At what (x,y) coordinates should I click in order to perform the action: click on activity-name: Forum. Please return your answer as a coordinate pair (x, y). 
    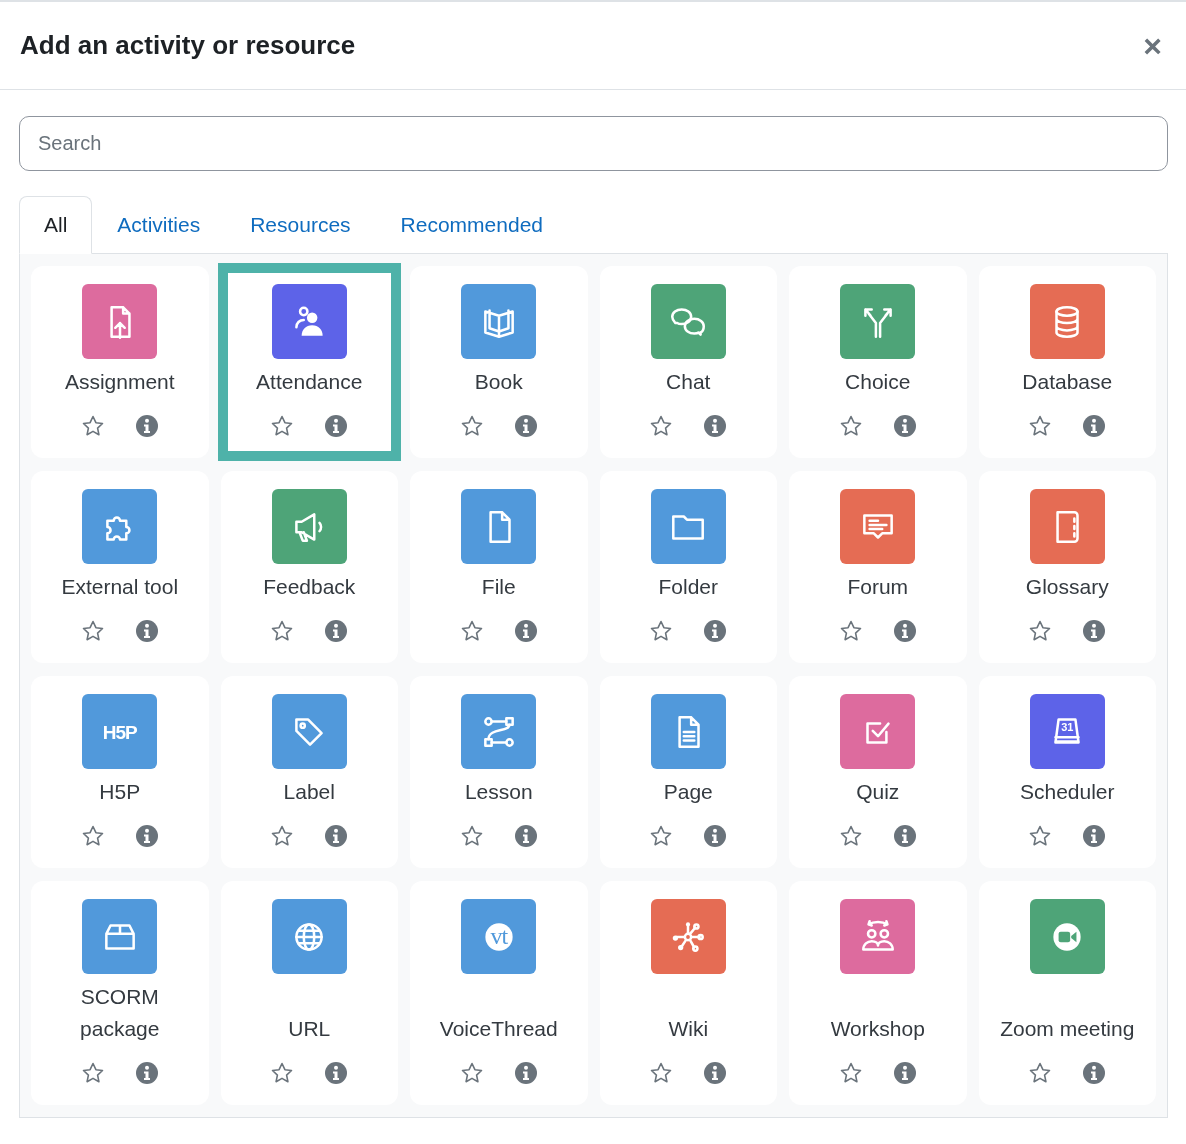
    Looking at the image, I should click on (878, 587).